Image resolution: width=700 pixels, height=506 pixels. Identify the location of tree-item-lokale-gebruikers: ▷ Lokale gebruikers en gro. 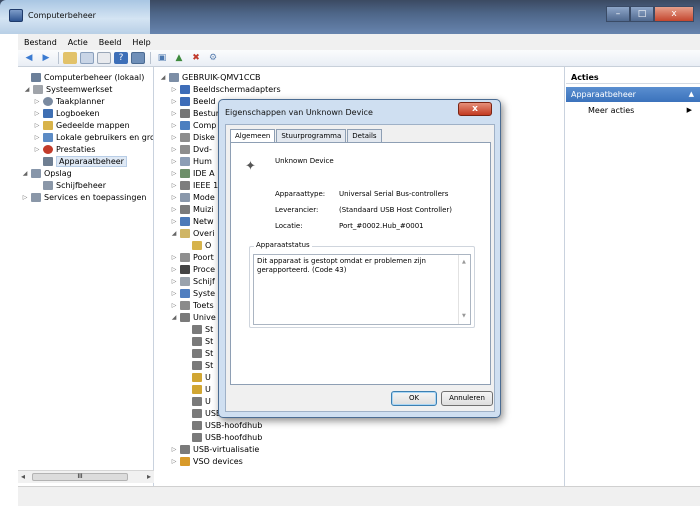
(93, 137).